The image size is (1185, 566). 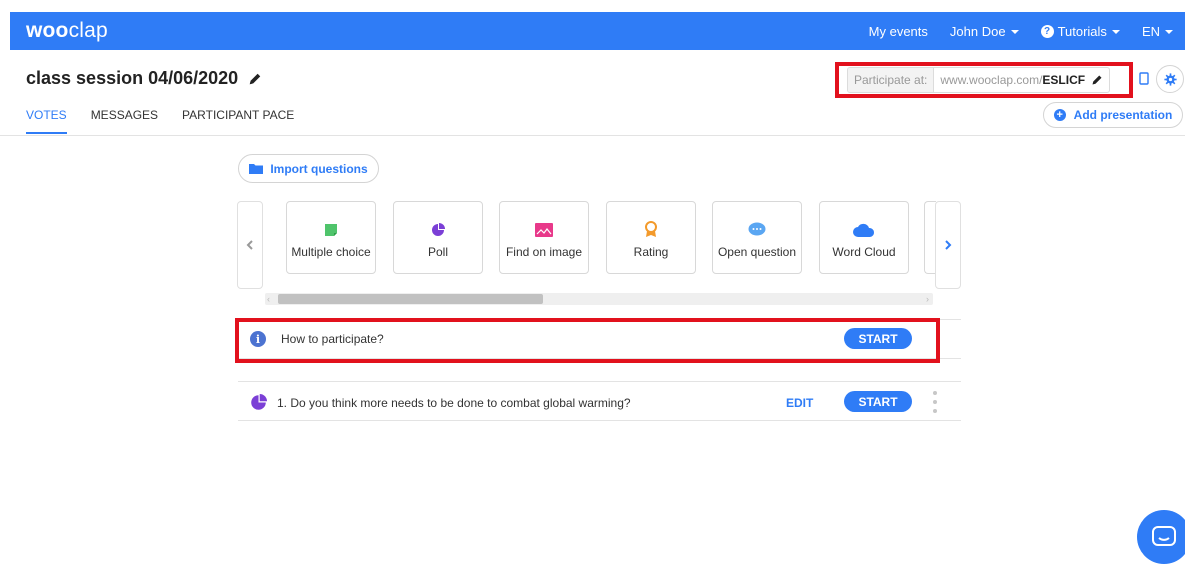 What do you see at coordinates (757, 229) in the screenshot?
I see `chat-bubble-icon` at bounding box center [757, 229].